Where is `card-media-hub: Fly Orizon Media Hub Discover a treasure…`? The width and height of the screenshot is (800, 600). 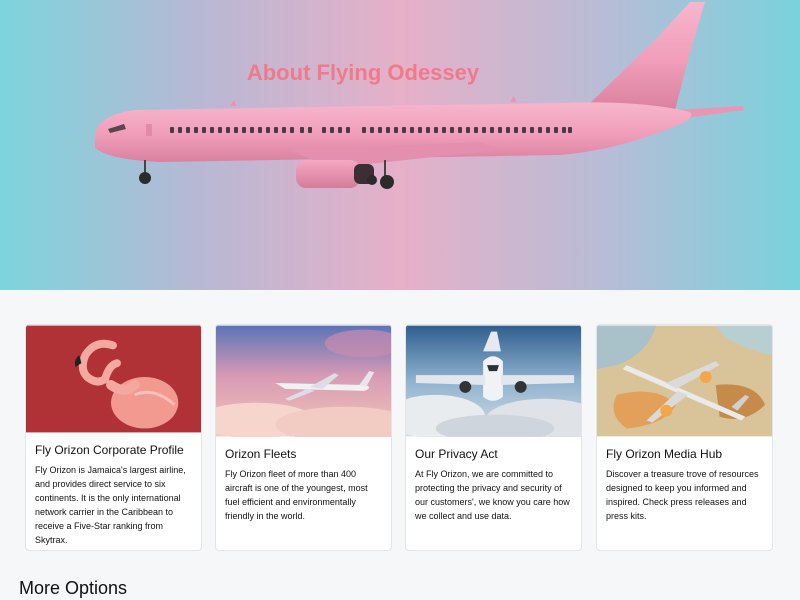 card-media-hub: Fly Orizon Media Hub Discover a treasure… is located at coordinates (684, 437).